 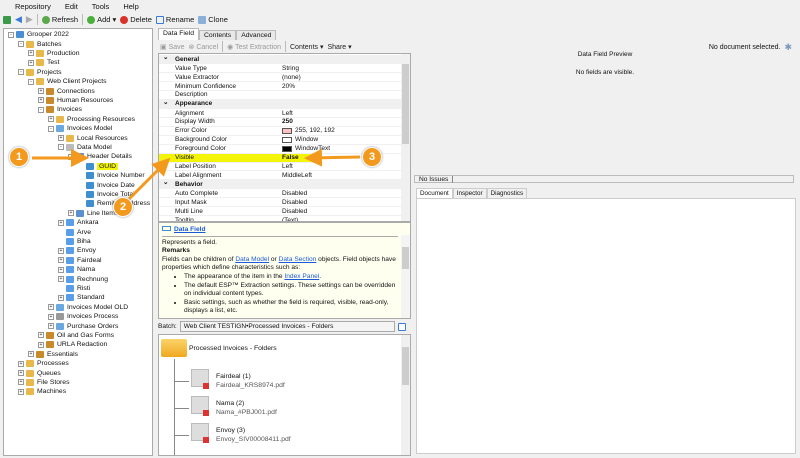 I want to click on annotation-arrows, so click(x=196, y=175).